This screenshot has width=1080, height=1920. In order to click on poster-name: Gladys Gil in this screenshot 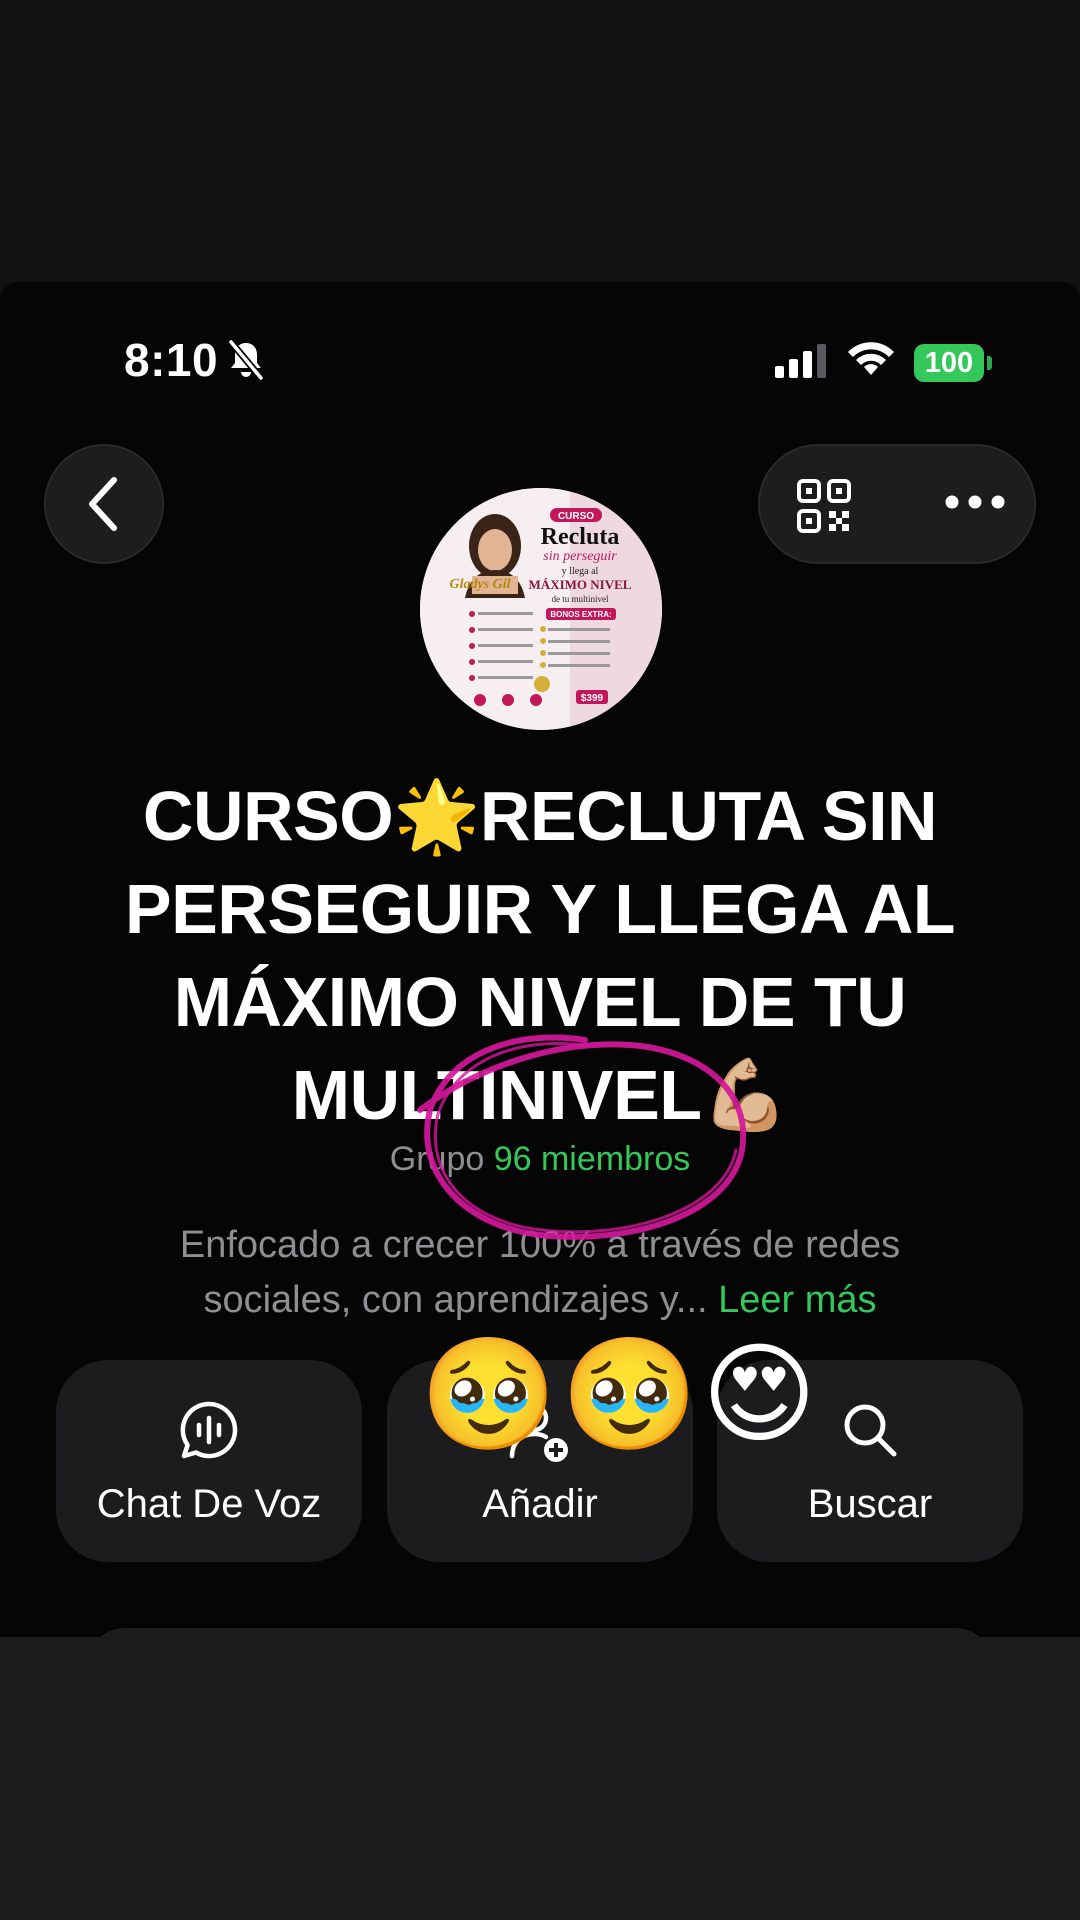, I will do `click(479, 584)`.